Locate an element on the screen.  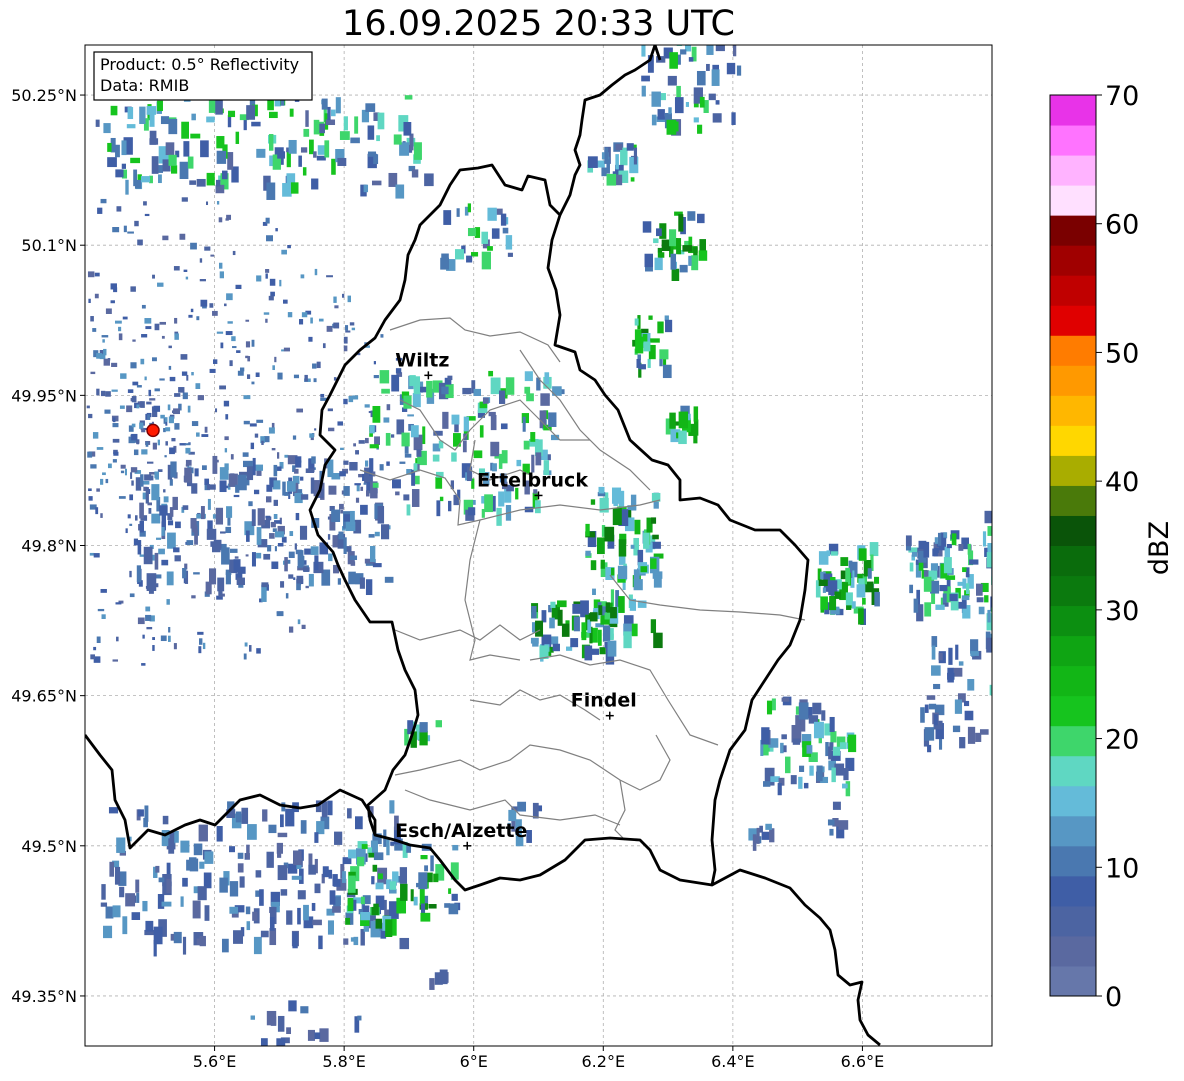
lat-tick-label: 49.5°N is located at coordinates (49, 846).